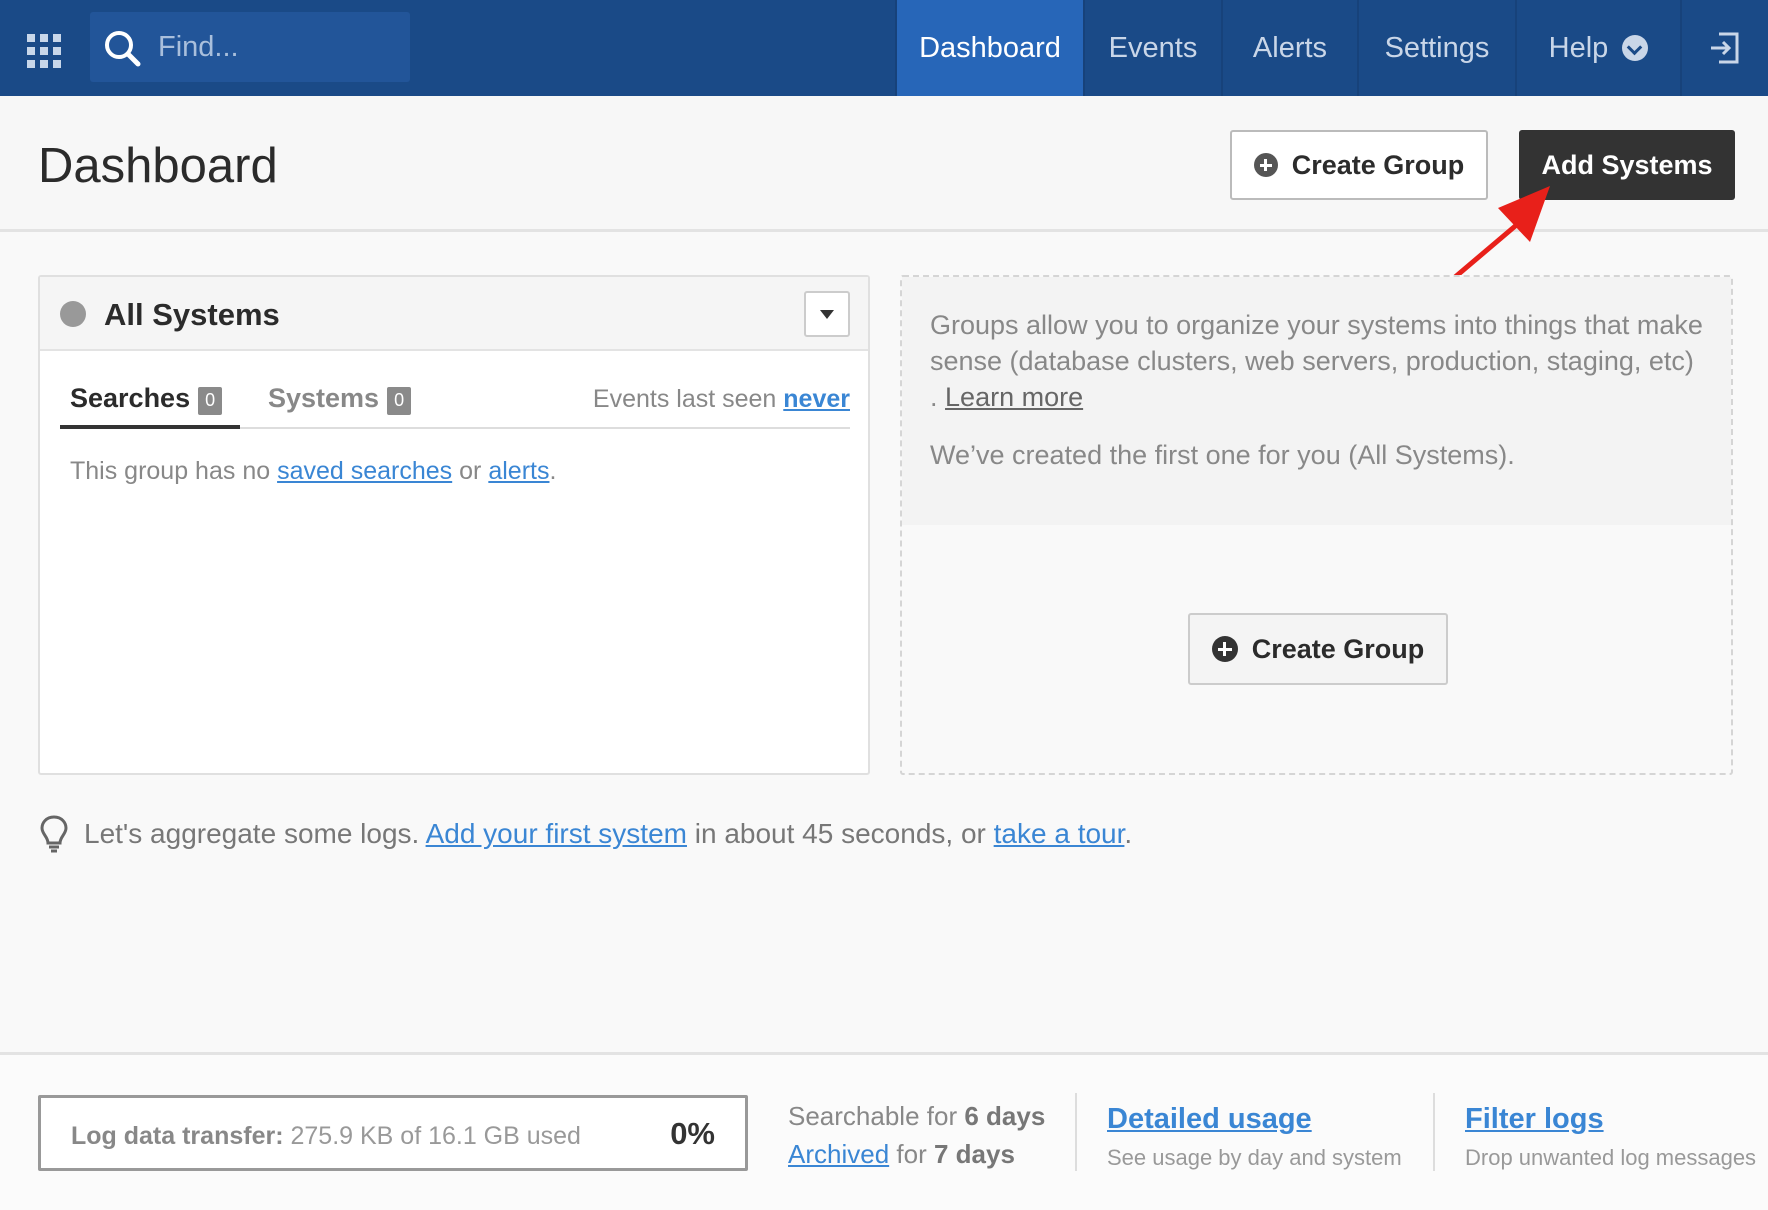 This screenshot has width=1768, height=1210. Describe the element at coordinates (122, 48) in the screenshot. I see `search-icon` at that location.